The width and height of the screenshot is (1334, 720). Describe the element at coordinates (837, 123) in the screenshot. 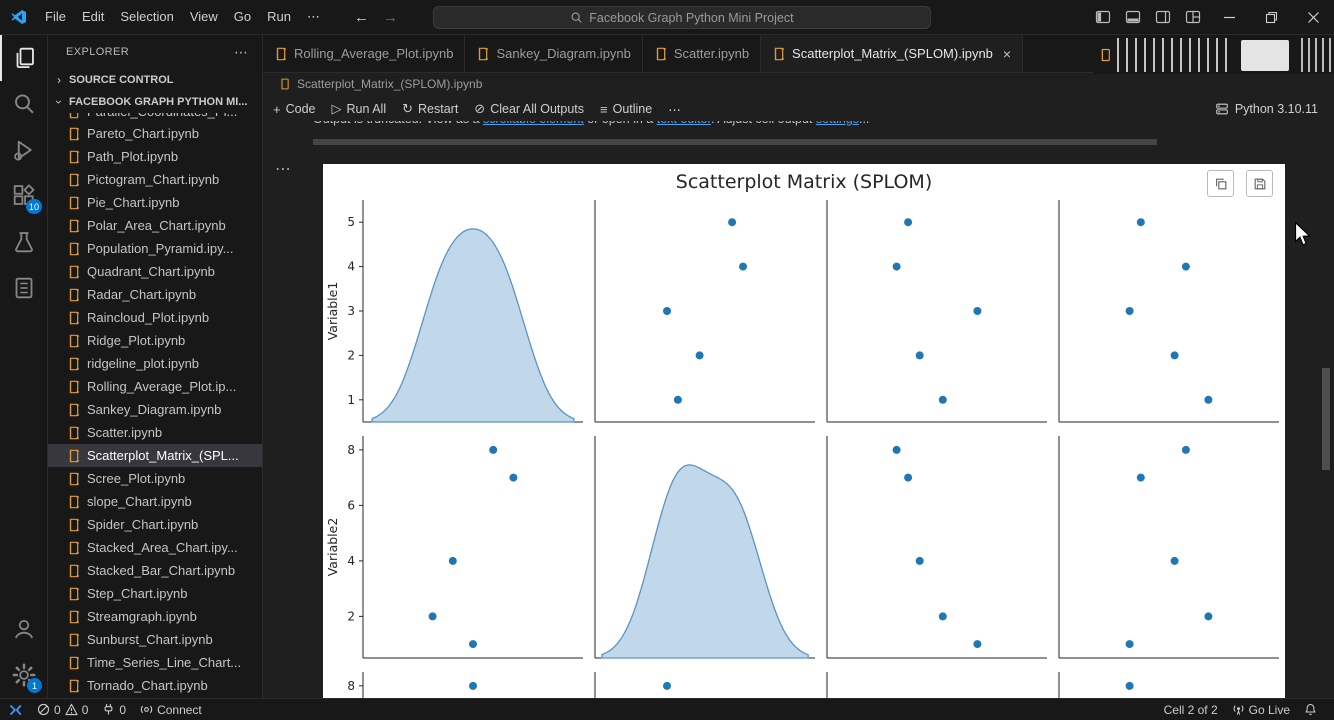

I see `settings-link: settings` at that location.